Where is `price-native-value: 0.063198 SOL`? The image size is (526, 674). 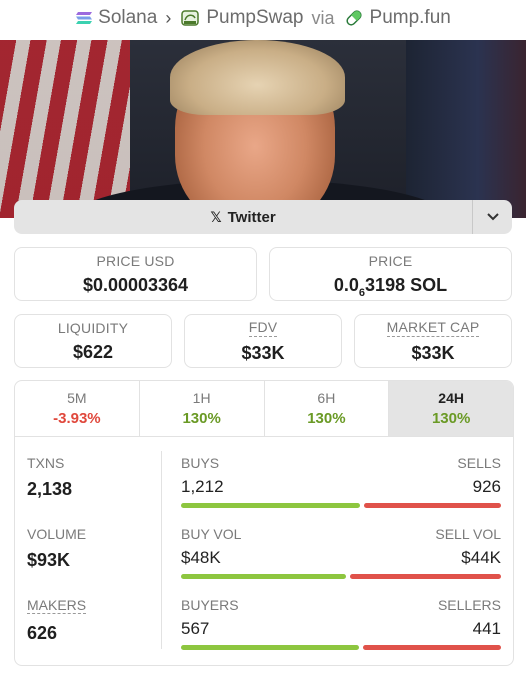
price-native-value: 0.063198 SOL is located at coordinates (390, 286).